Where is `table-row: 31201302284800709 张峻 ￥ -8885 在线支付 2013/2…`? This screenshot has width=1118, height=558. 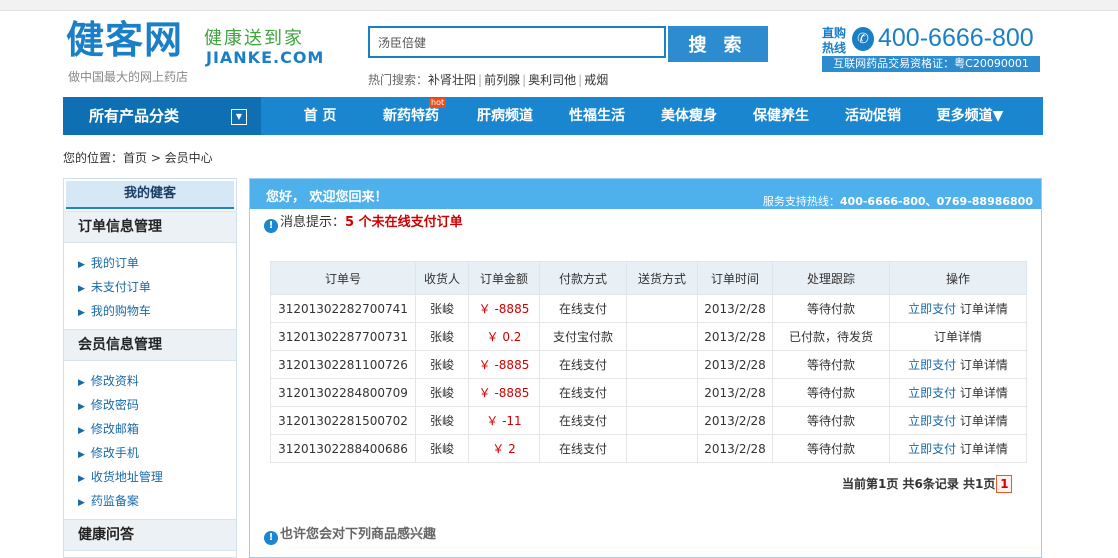
table-row: 31201302284800709 张峻 ￥ -8885 在线支付 2013/2… is located at coordinates (648, 392).